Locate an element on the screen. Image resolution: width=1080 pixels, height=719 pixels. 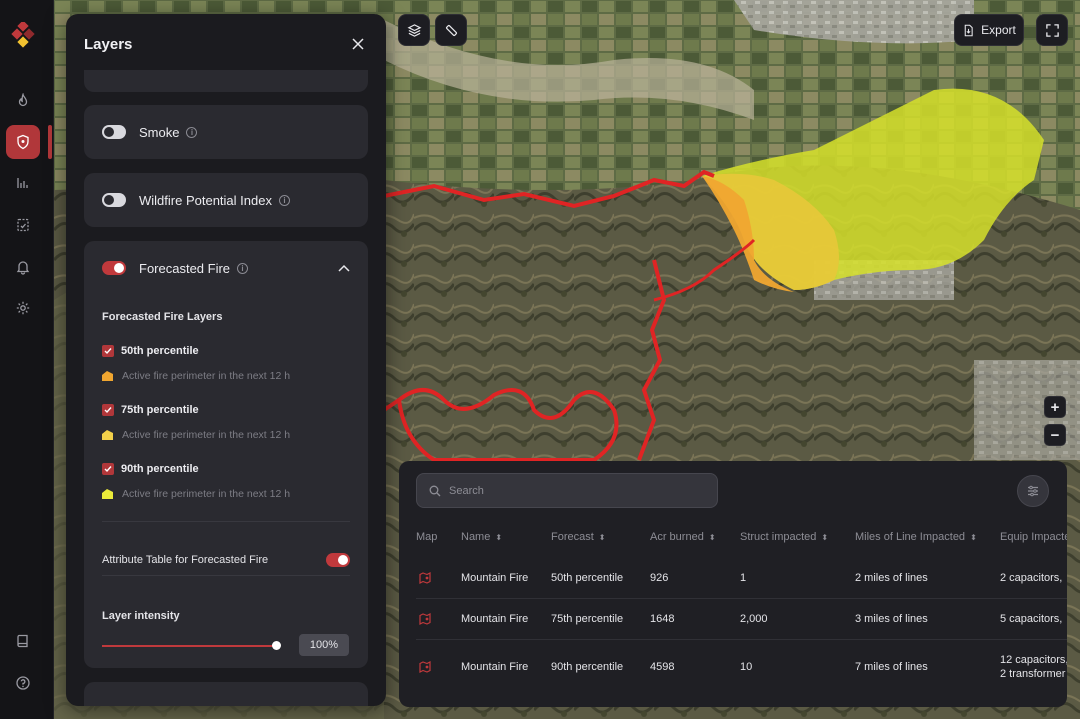
percentile-75-checkbox is located at coordinates (108, 410).